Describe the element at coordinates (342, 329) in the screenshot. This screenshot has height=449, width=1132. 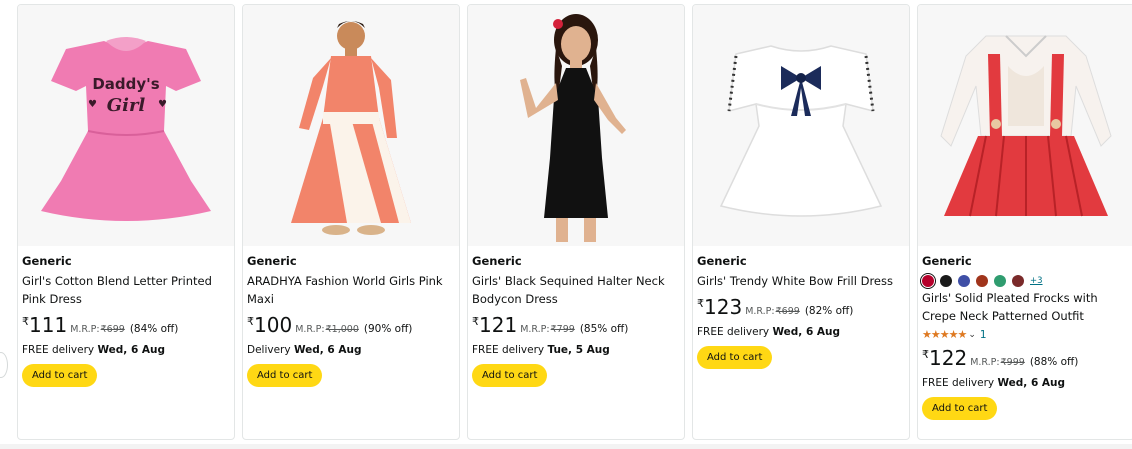
I see `mrp-value: ₹1,000` at that location.